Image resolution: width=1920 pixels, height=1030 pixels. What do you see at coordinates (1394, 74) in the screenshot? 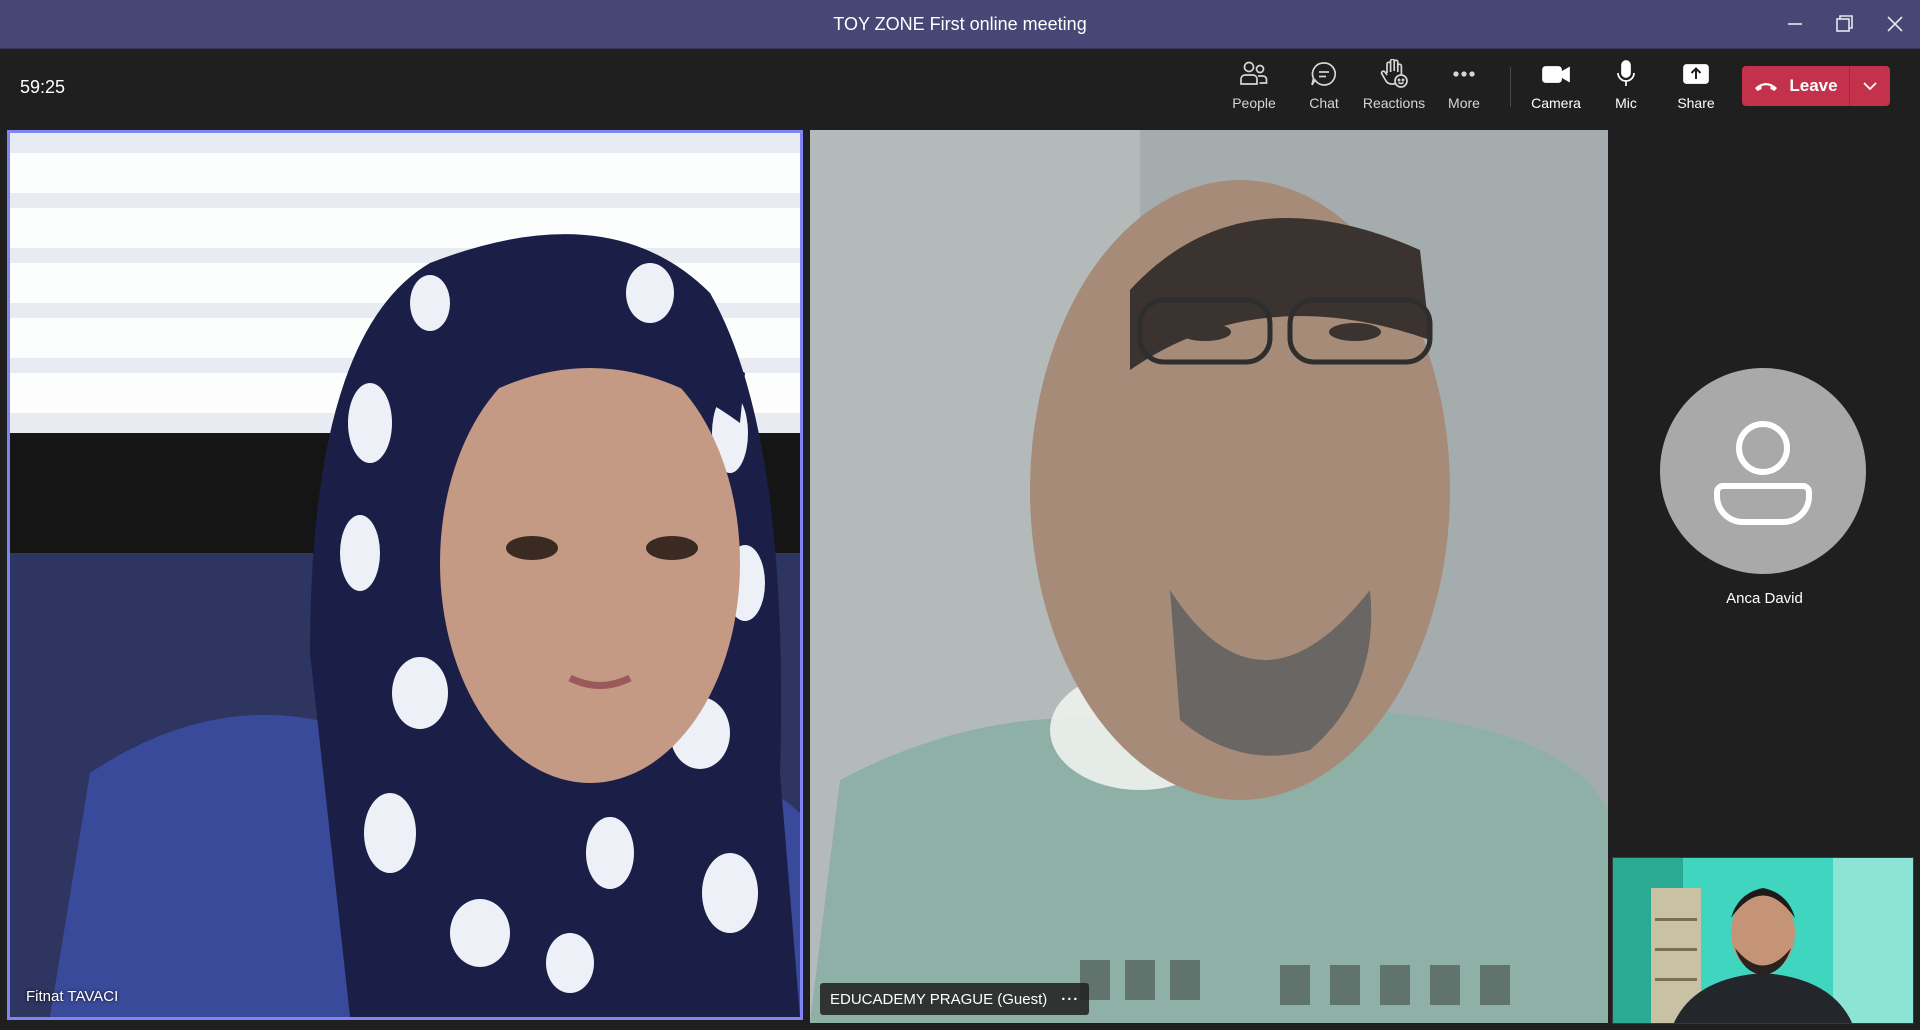
I see `raise-hand-icon` at bounding box center [1394, 74].